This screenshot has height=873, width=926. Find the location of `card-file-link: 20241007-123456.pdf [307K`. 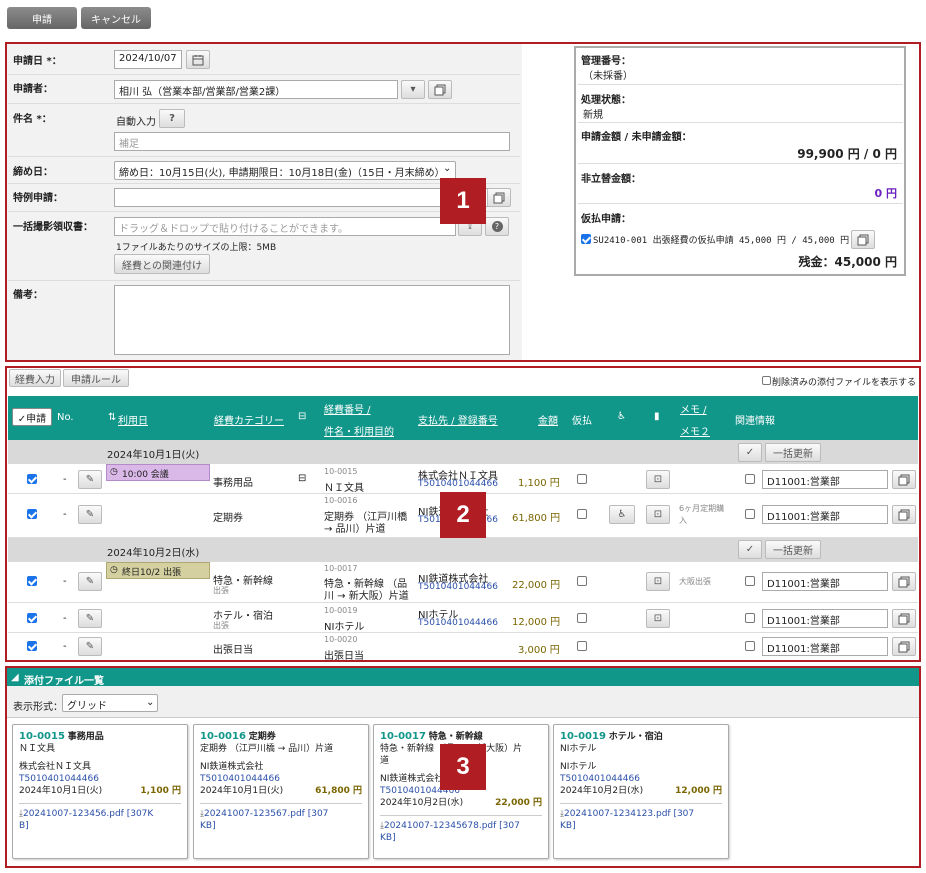

card-file-link: 20241007-123456.pdf [307K is located at coordinates (88, 814).